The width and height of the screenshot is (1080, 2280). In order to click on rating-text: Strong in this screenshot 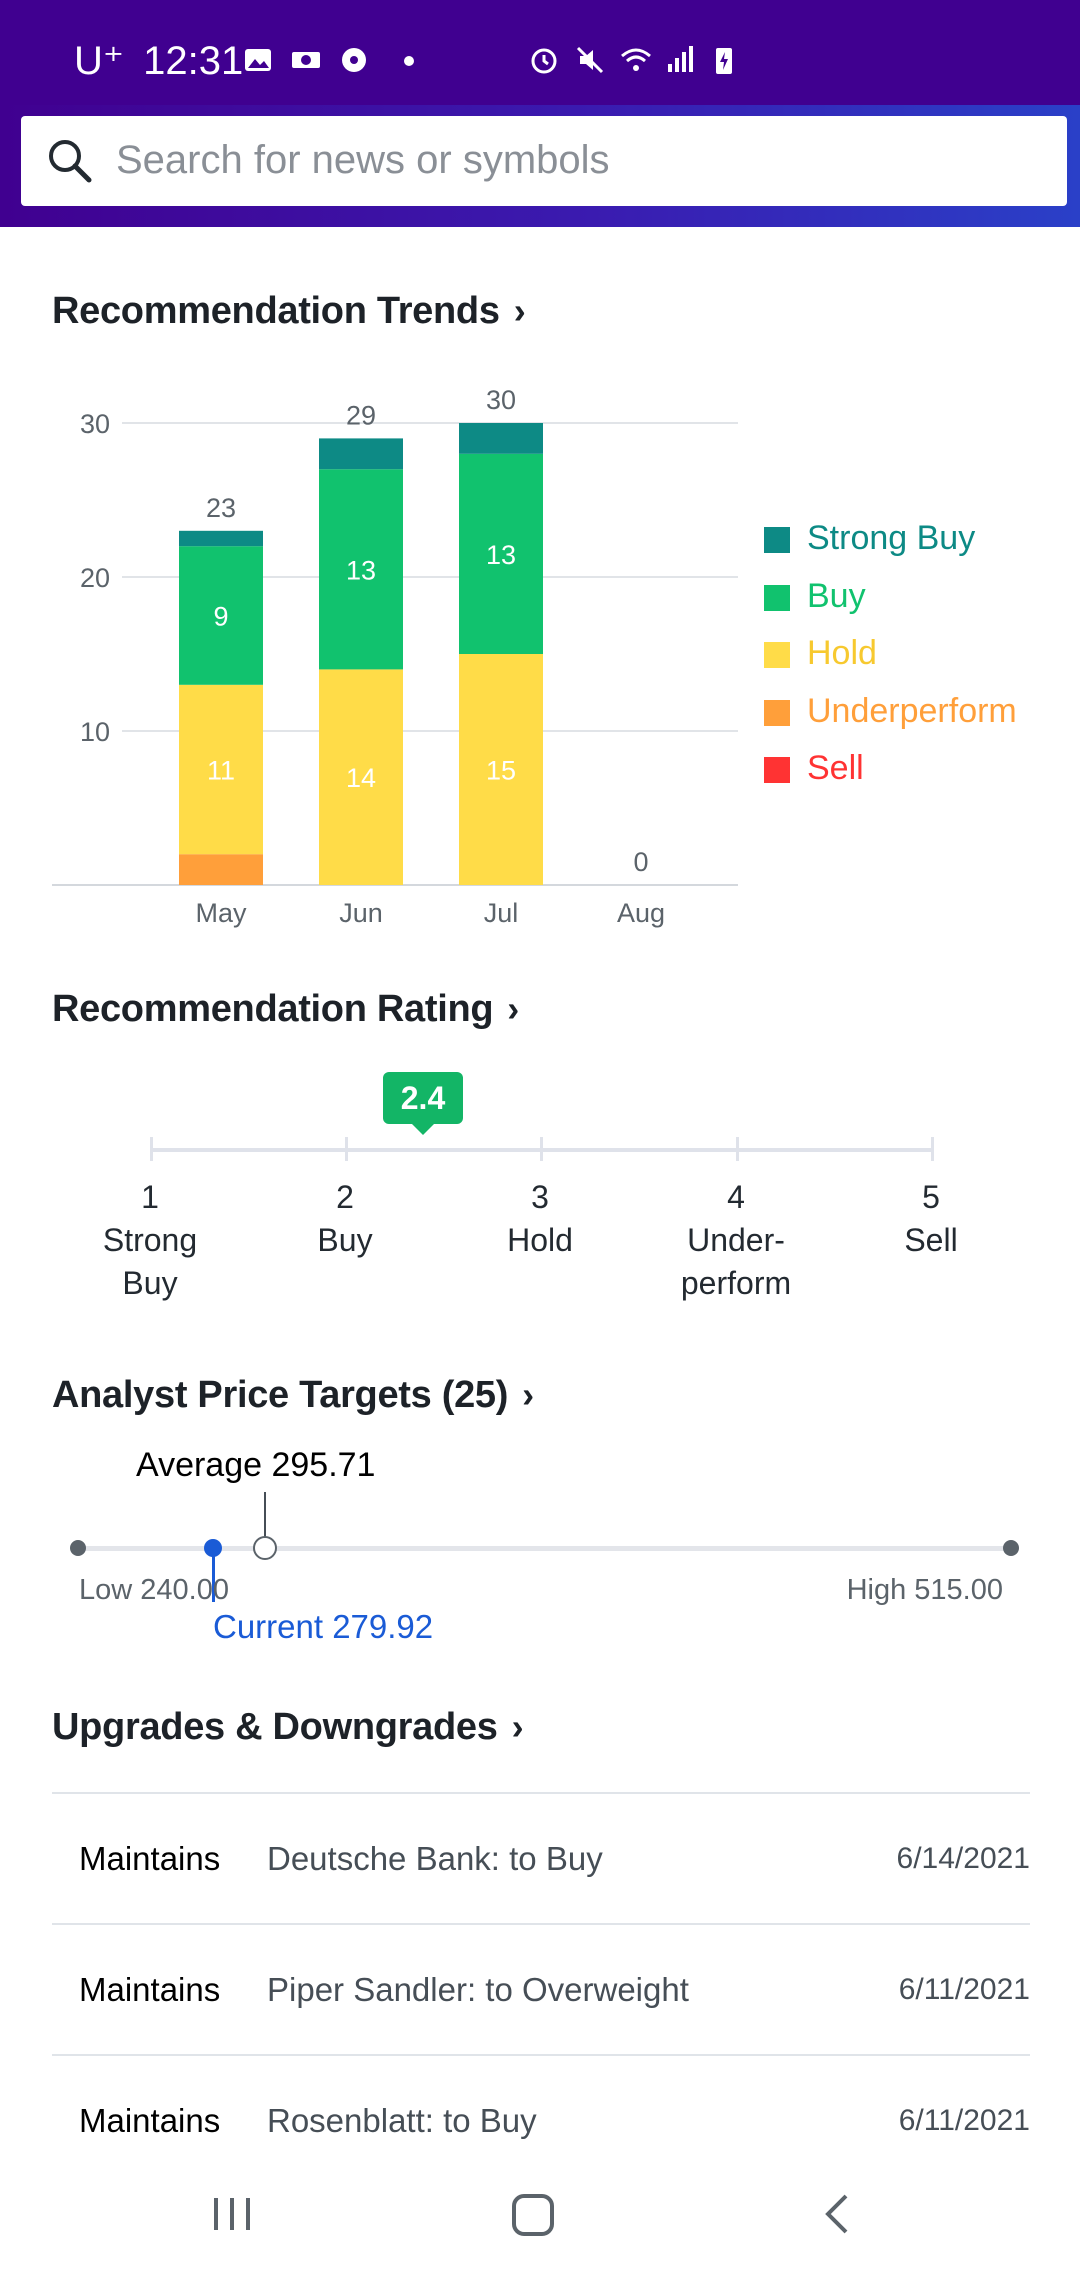, I will do `click(150, 1240)`.